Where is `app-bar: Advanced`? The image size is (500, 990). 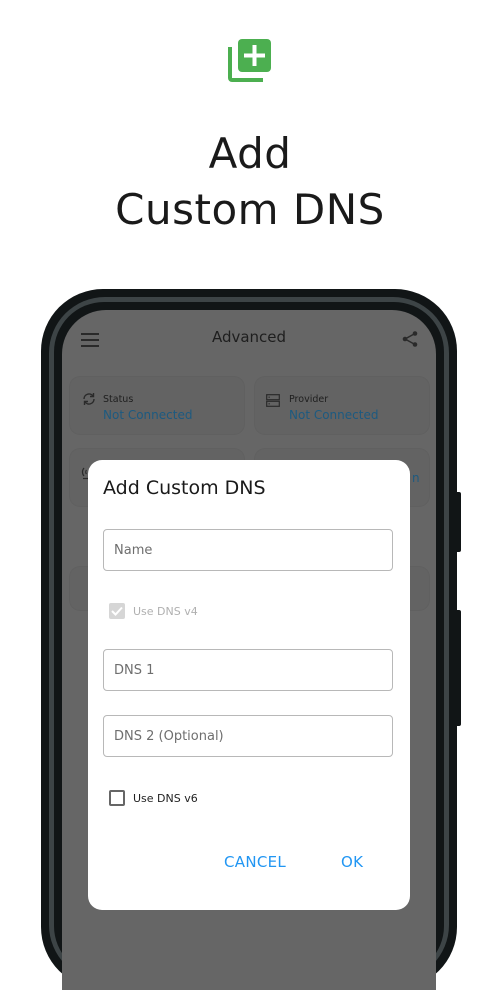
app-bar: Advanced is located at coordinates (249, 339).